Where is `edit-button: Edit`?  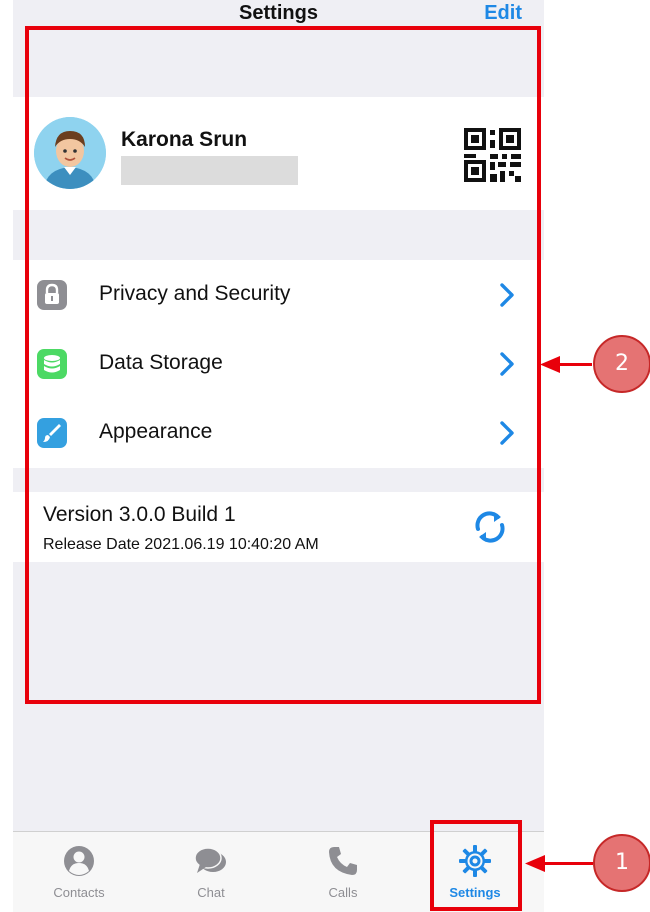 edit-button: Edit is located at coordinates (503, 13).